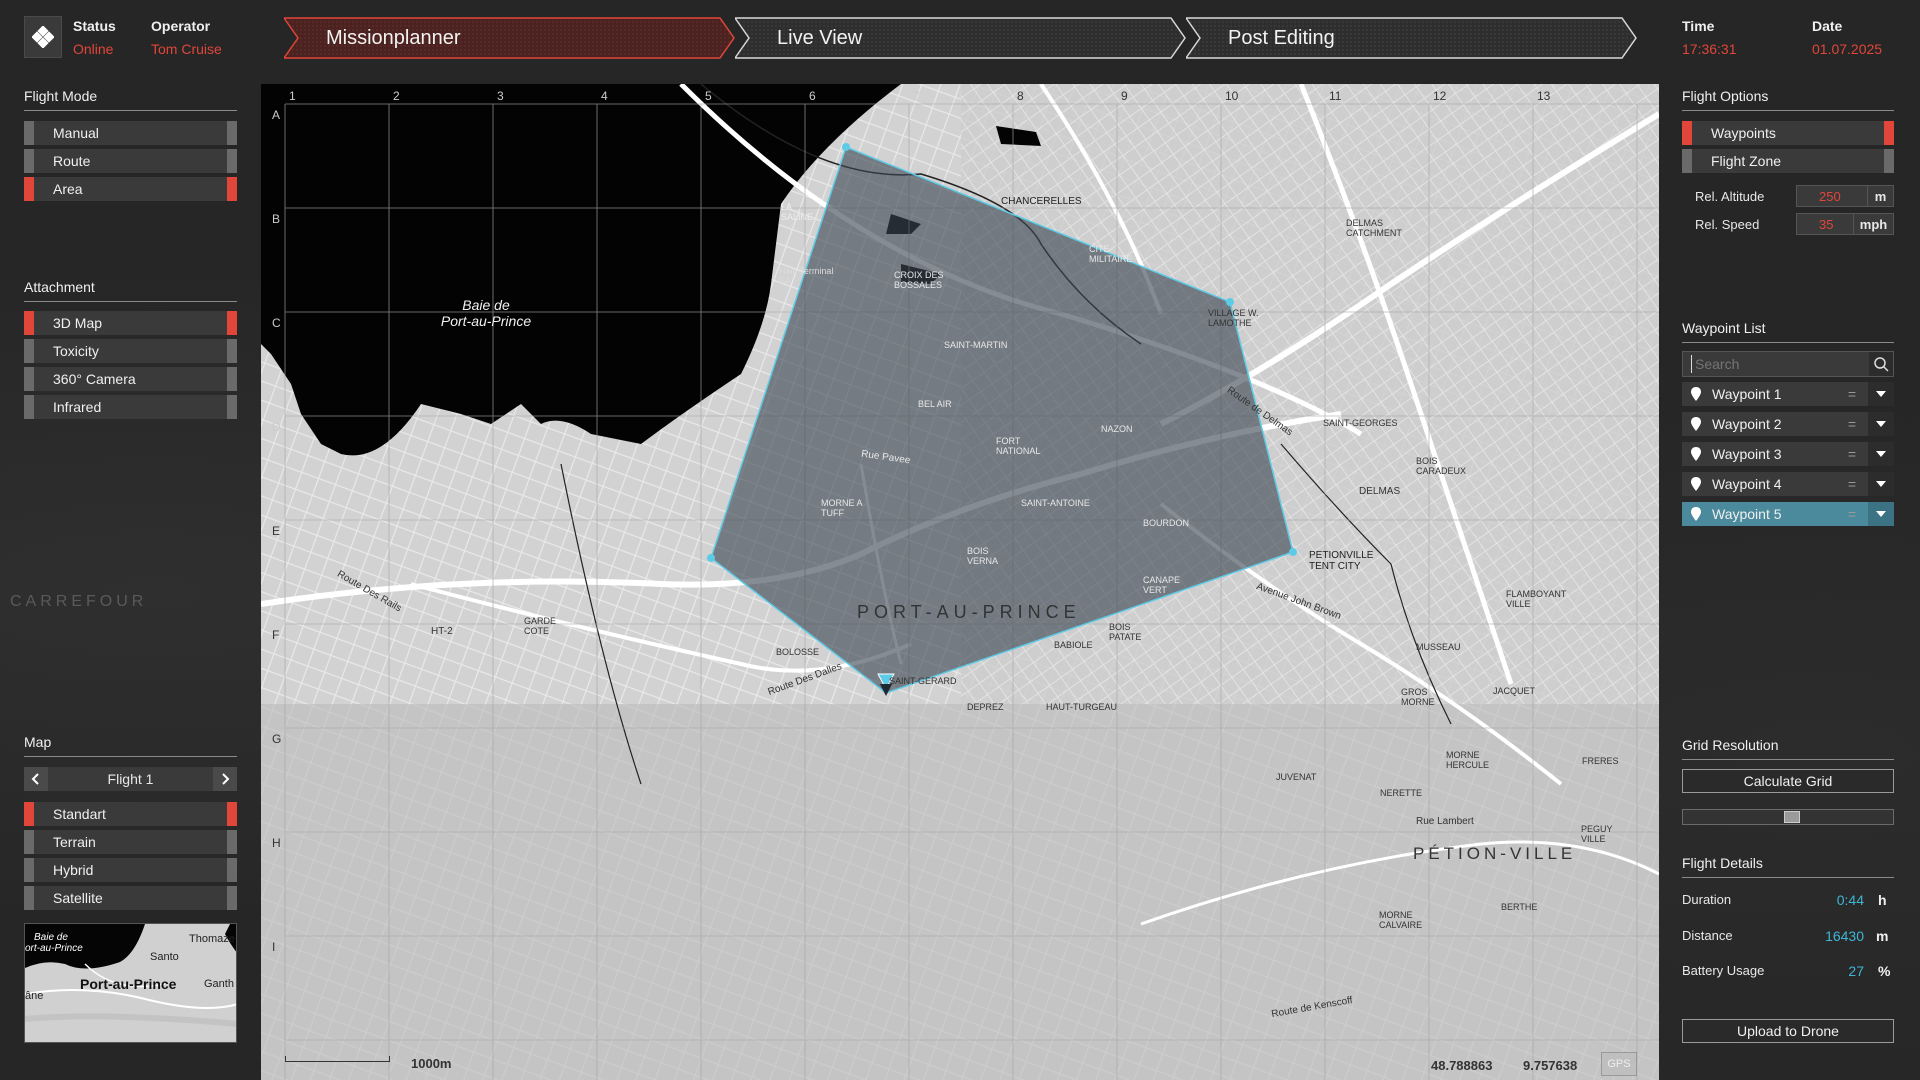 This screenshot has height=1080, width=1920. Describe the element at coordinates (1707, 935) in the screenshot. I see `distance-label: Distance` at that location.